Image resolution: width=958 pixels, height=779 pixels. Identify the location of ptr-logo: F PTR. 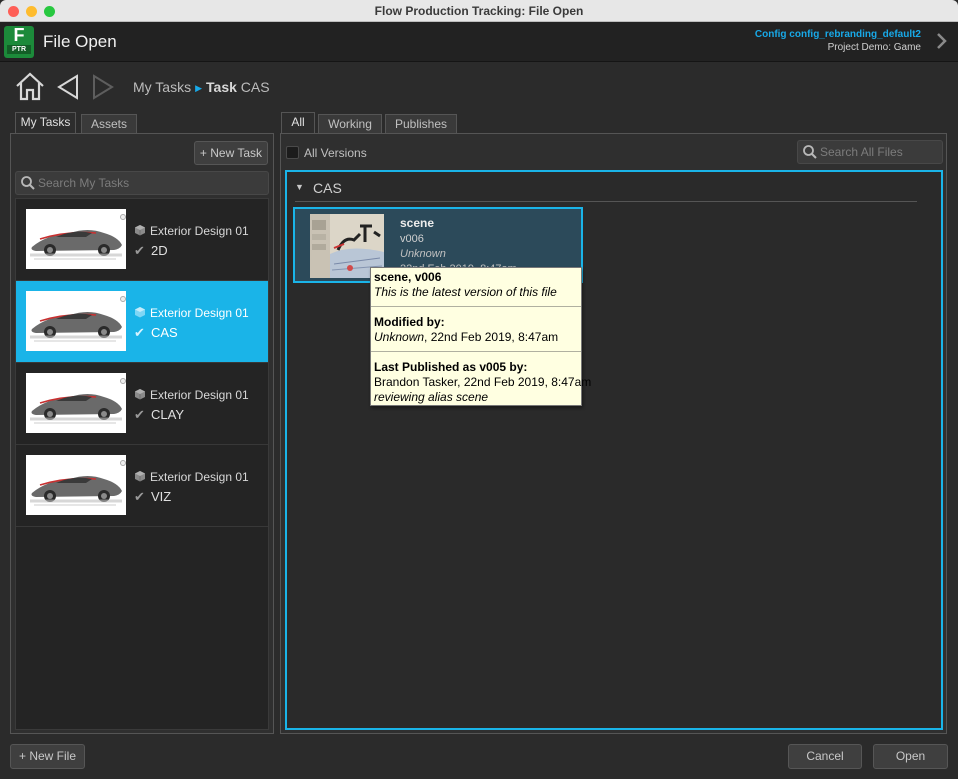
(19, 42).